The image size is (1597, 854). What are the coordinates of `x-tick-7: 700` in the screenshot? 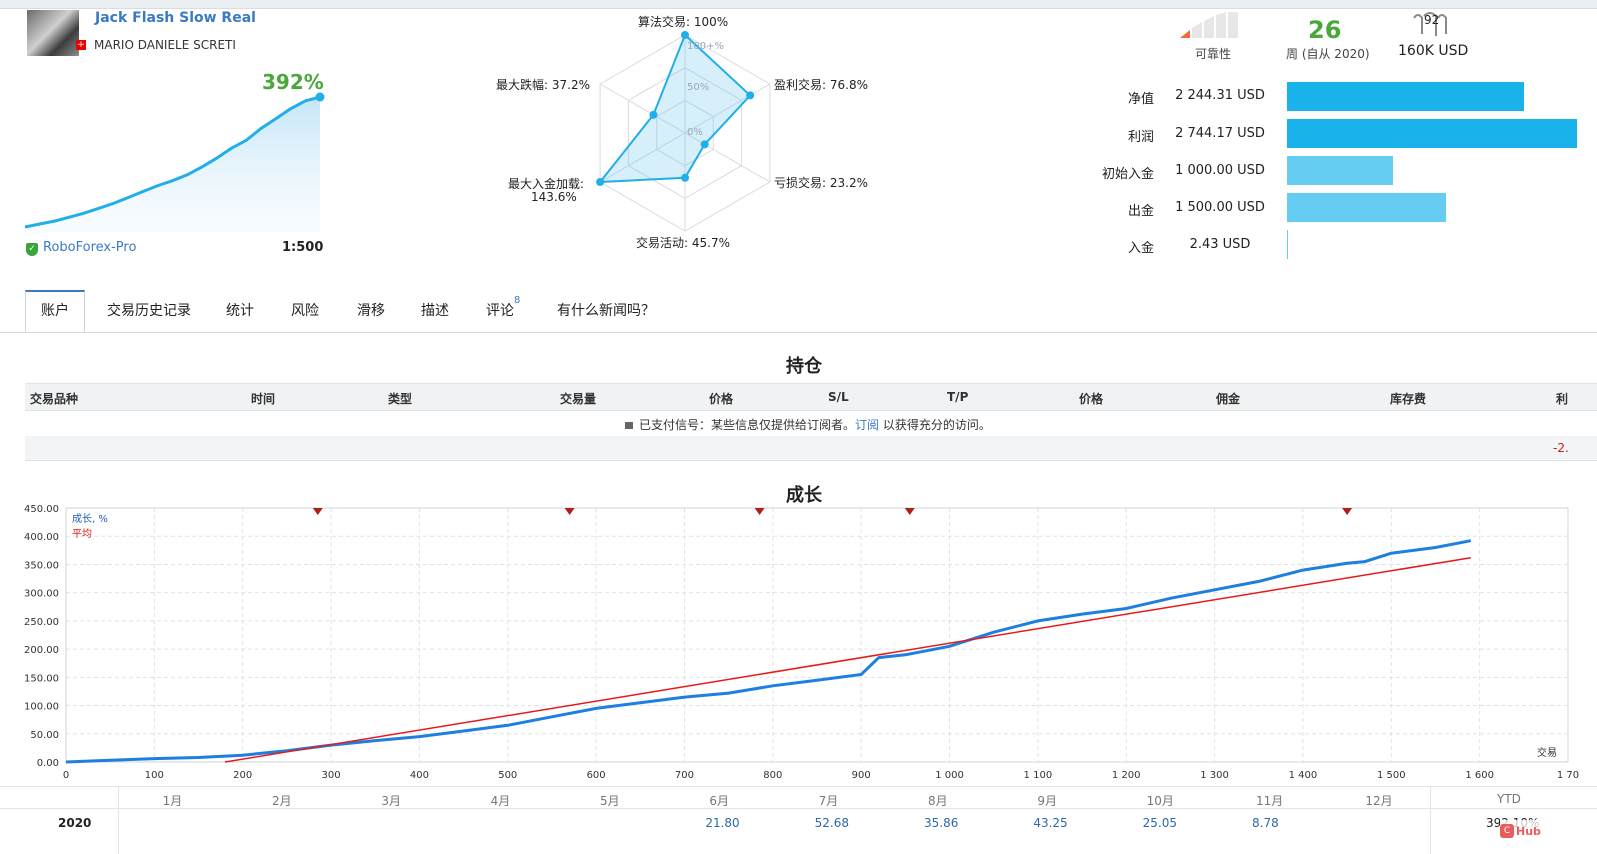 It's located at (684, 775).